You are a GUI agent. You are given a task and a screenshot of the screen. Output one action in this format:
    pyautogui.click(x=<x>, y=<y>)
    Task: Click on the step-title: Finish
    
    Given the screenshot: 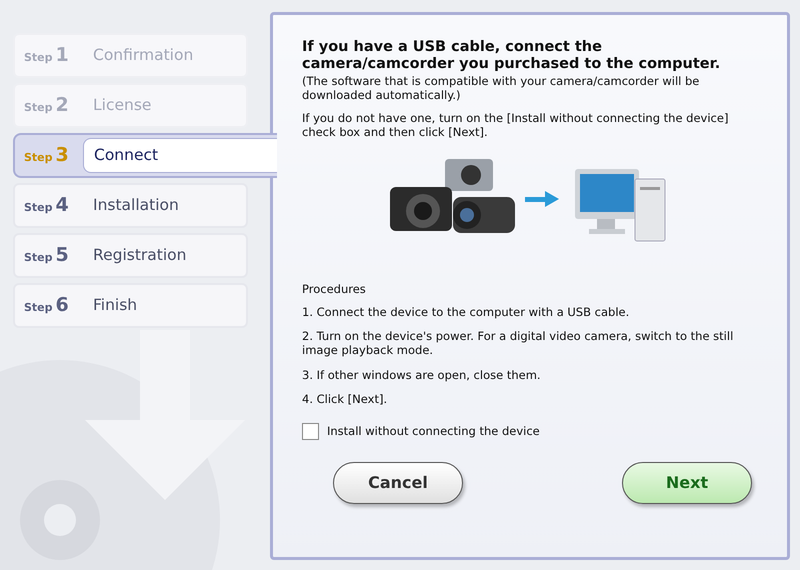 What is the action you would take?
    pyautogui.click(x=115, y=305)
    